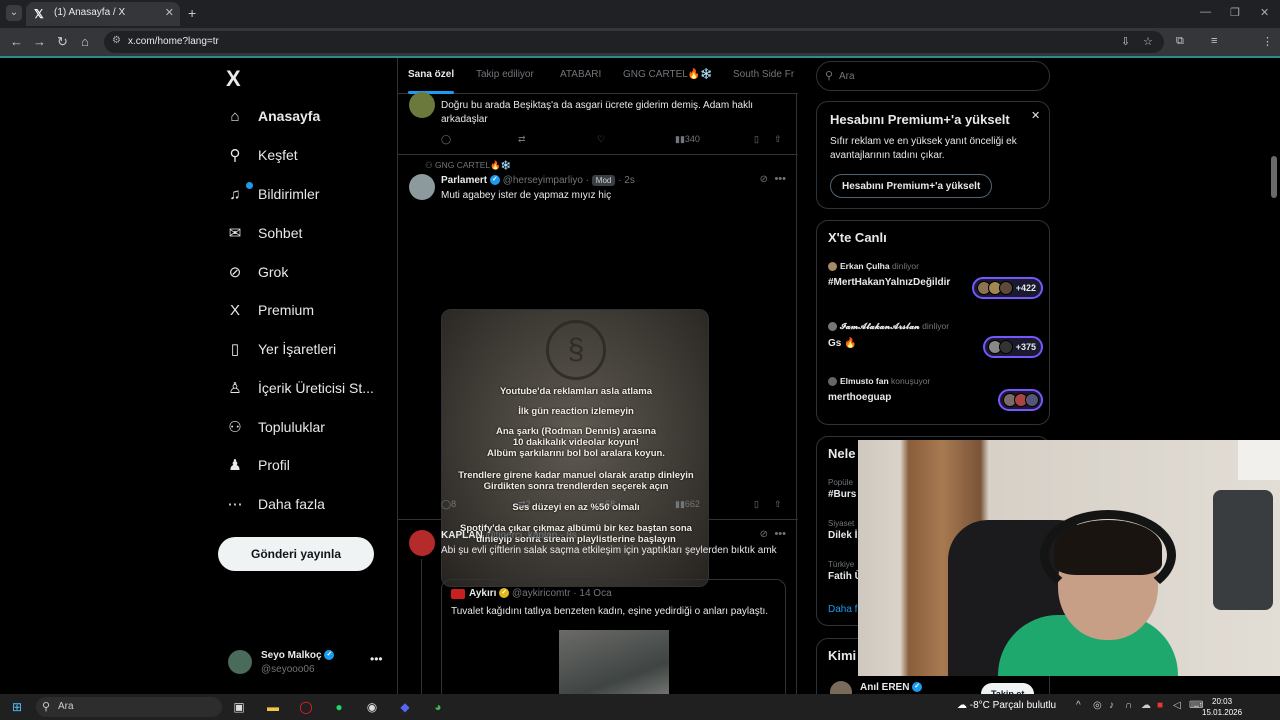 The width and height of the screenshot is (1280, 720). I want to click on obs-icon: ◉, so click(372, 707).